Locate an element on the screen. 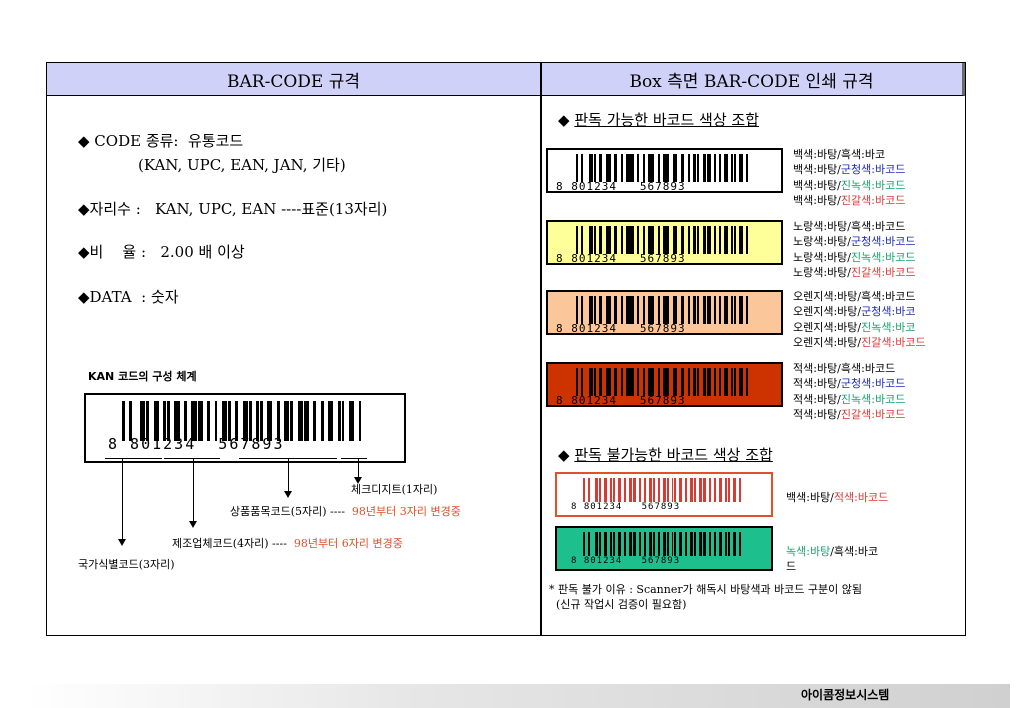 The width and height of the screenshot is (1023, 708). maker-underline is located at coordinates (192, 458).